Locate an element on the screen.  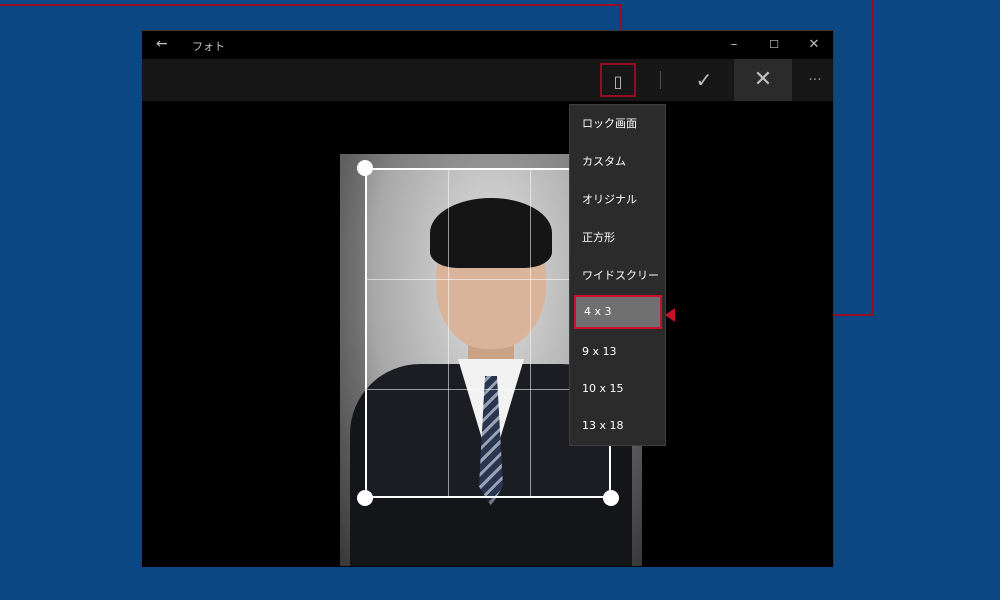
close-window-button: ✕ is located at coordinates (814, 45).